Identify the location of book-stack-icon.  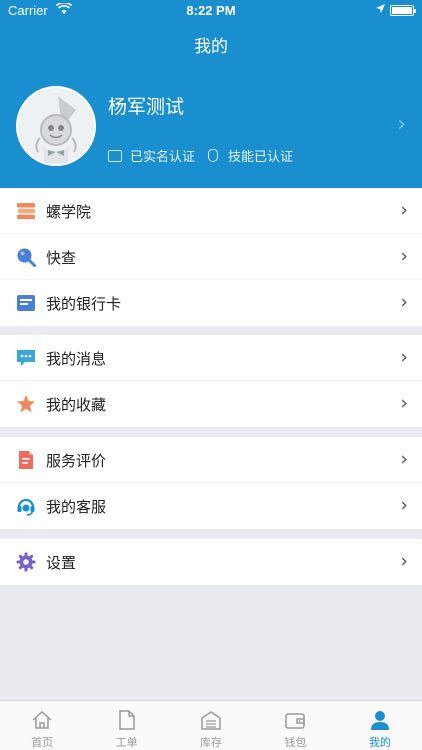
(26, 211).